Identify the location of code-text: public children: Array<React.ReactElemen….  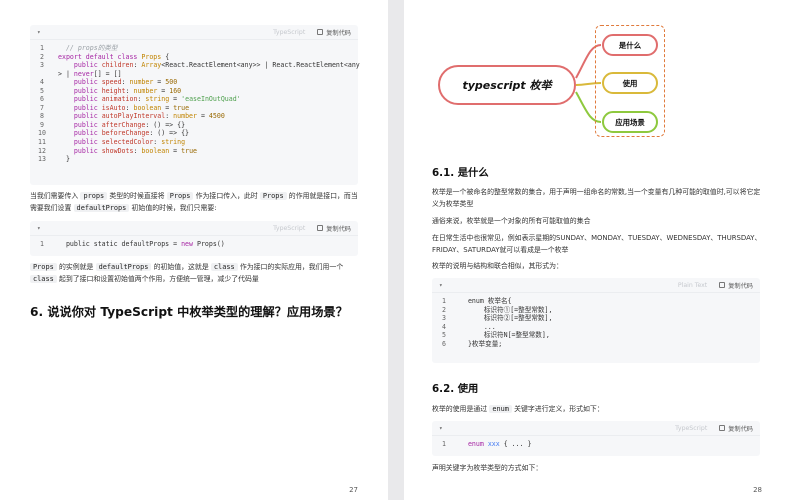
(207, 65).